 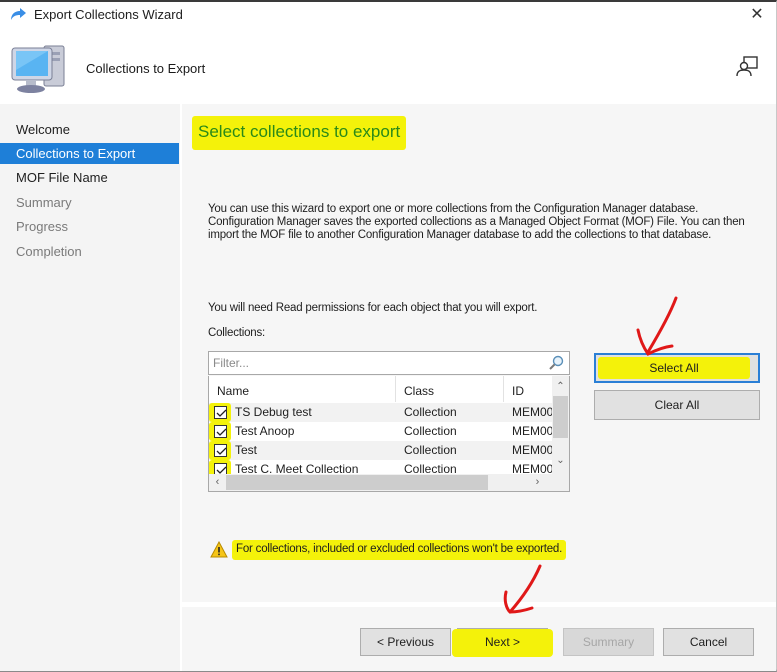 I want to click on filter-field, so click(x=389, y=363).